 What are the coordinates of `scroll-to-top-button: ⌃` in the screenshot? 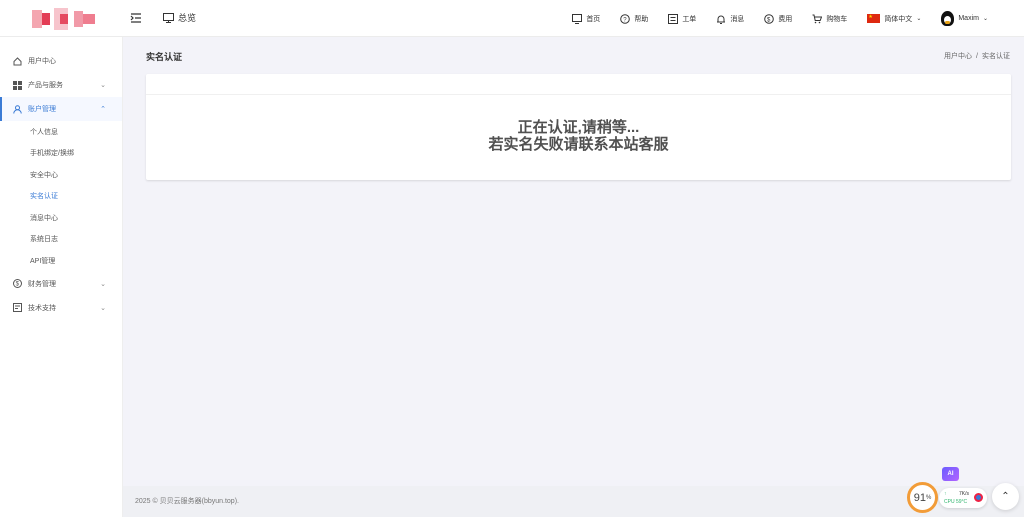 It's located at (1005, 496).